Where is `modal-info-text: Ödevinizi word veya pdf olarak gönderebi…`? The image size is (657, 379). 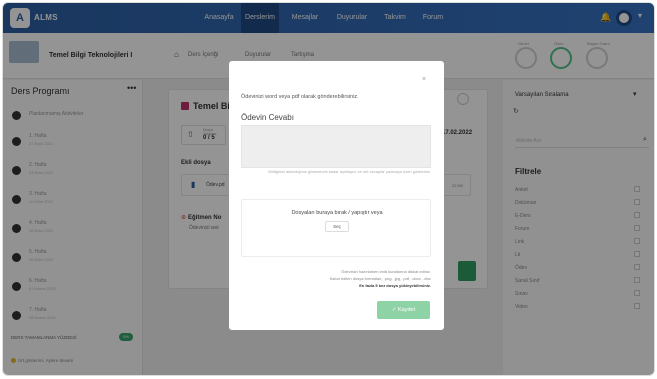
modal-info-text: Ödevinizi word veya pdf olarak gönderebi… is located at coordinates (300, 97).